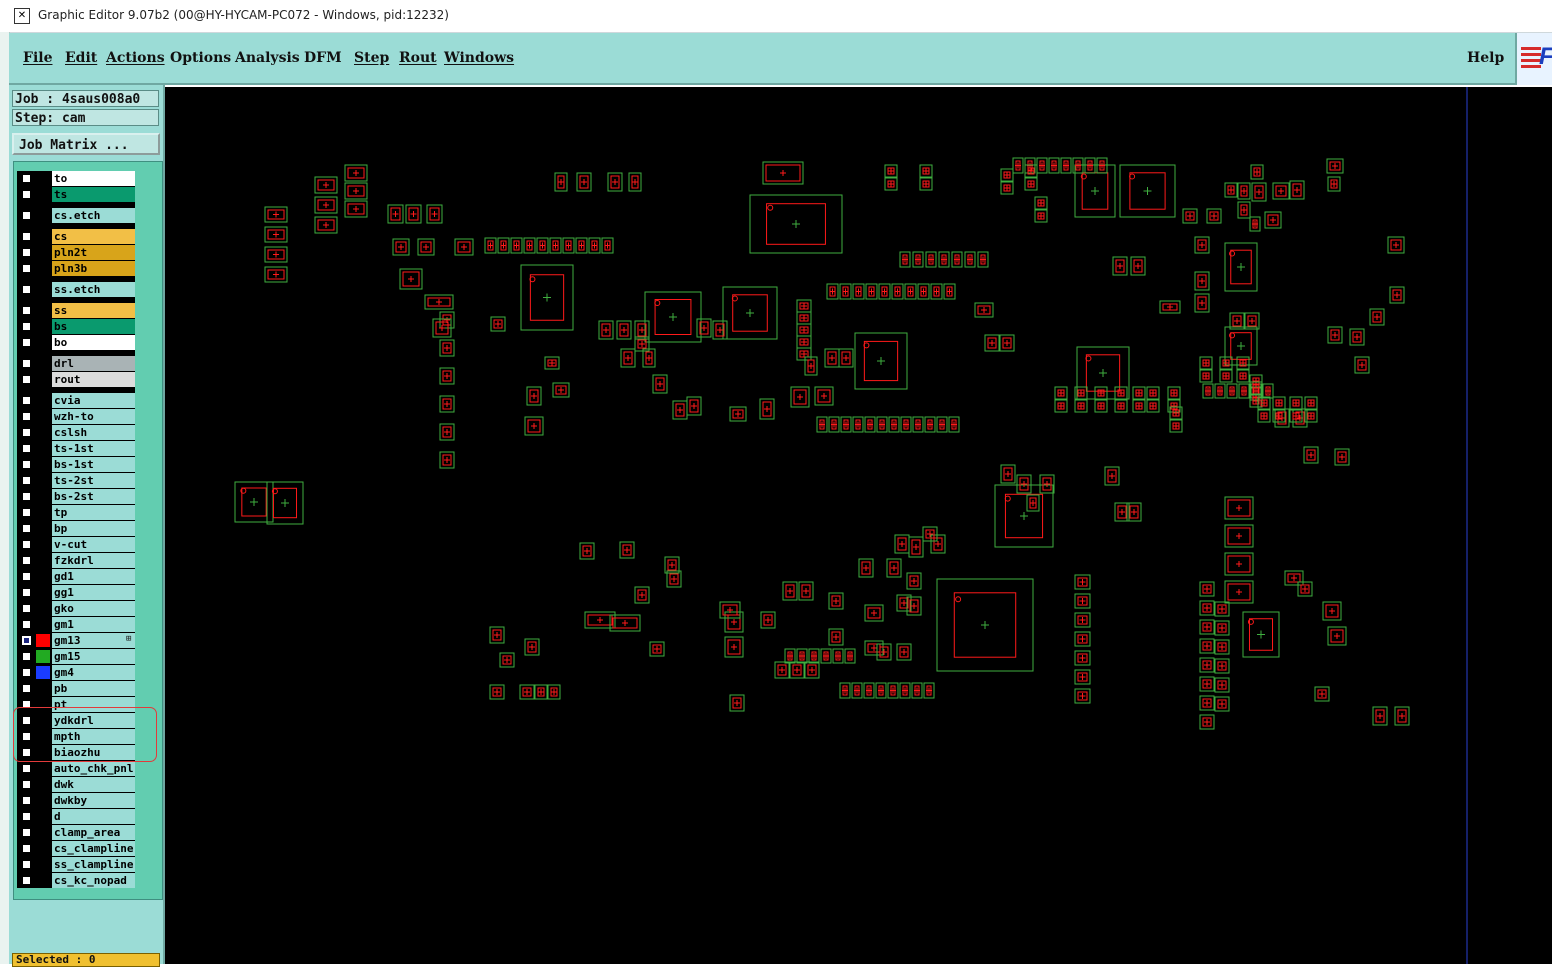 The image size is (1552, 967). I want to click on layer-name: gm4, so click(93, 672).